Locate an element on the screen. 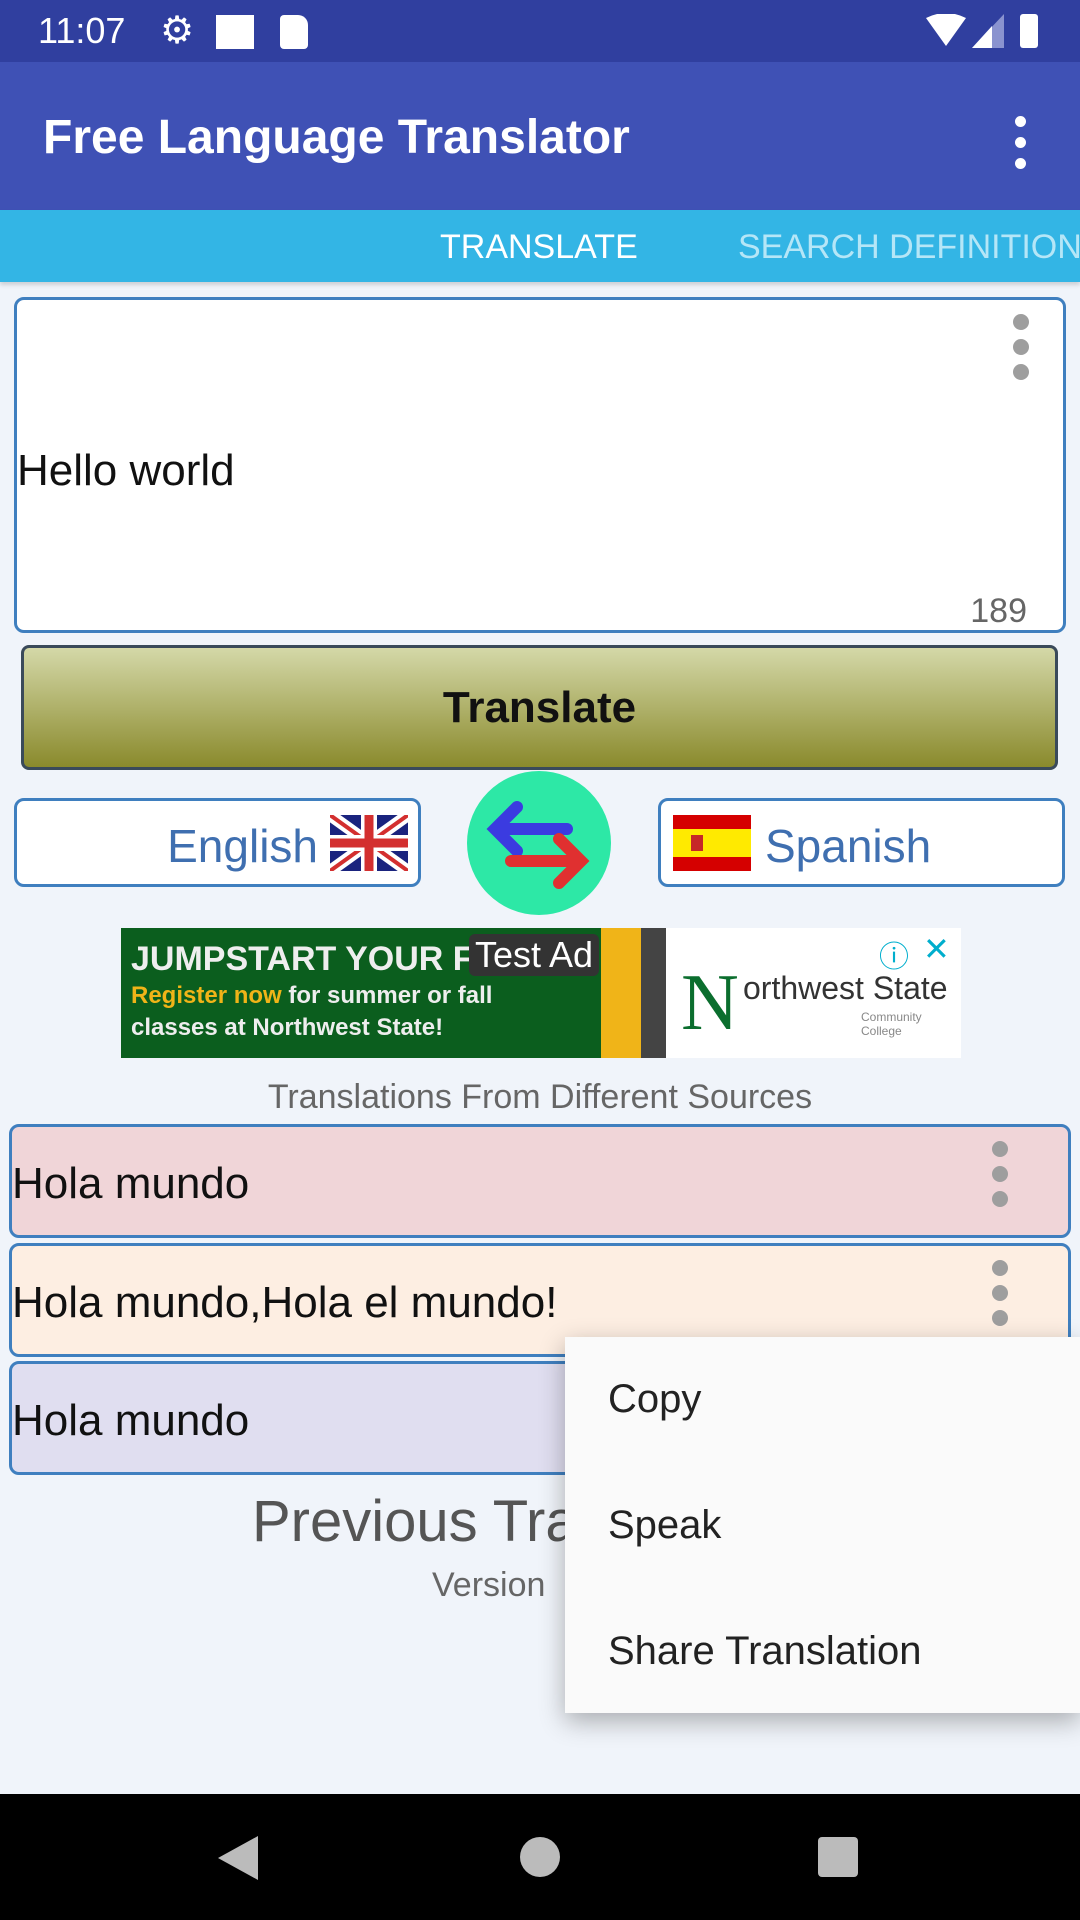 The width and height of the screenshot is (1080, 1920). ad-line1-highlight: Register now is located at coordinates (206, 995).